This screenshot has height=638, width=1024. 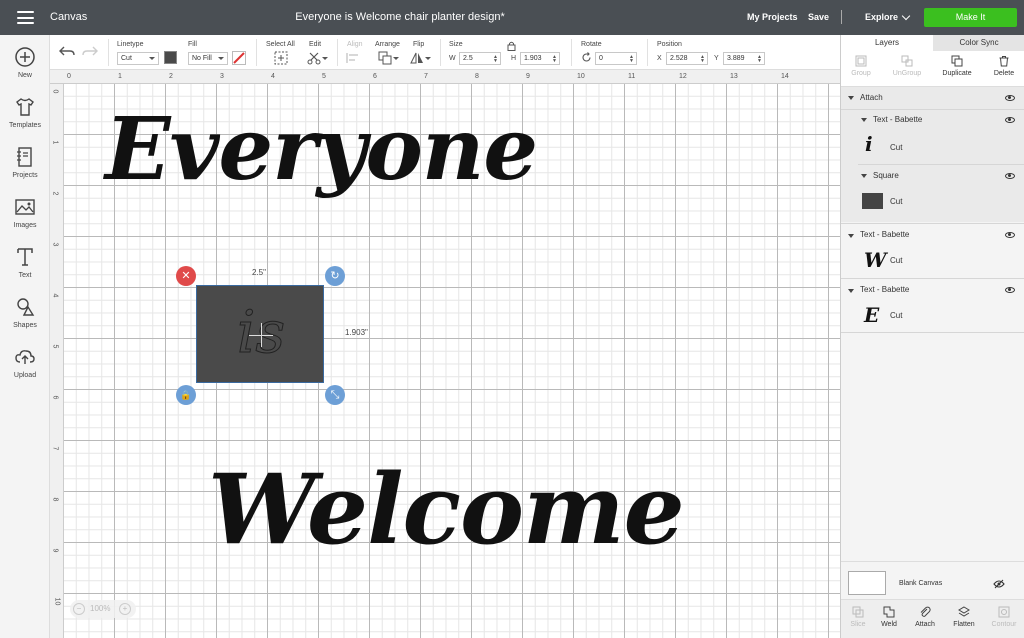 What do you see at coordinates (932, 176) in the screenshot?
I see `layer-row-square: Square` at bounding box center [932, 176].